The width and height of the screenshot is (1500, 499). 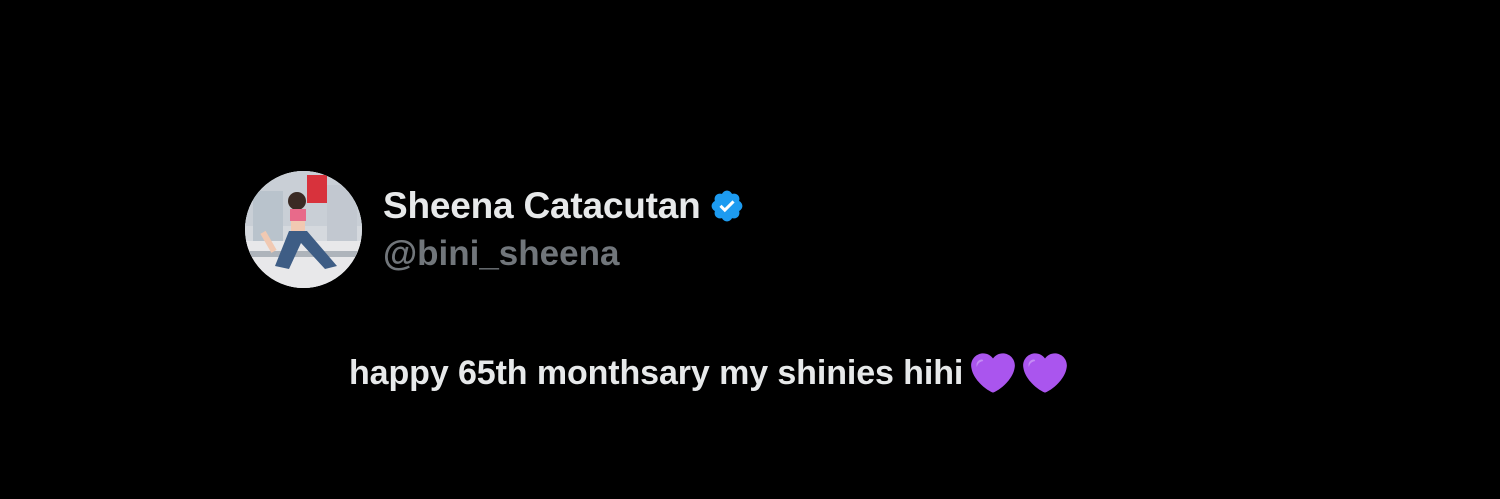 I want to click on tweet-body: happy 65th monthsary my shinies hihi, so click(x=708, y=373).